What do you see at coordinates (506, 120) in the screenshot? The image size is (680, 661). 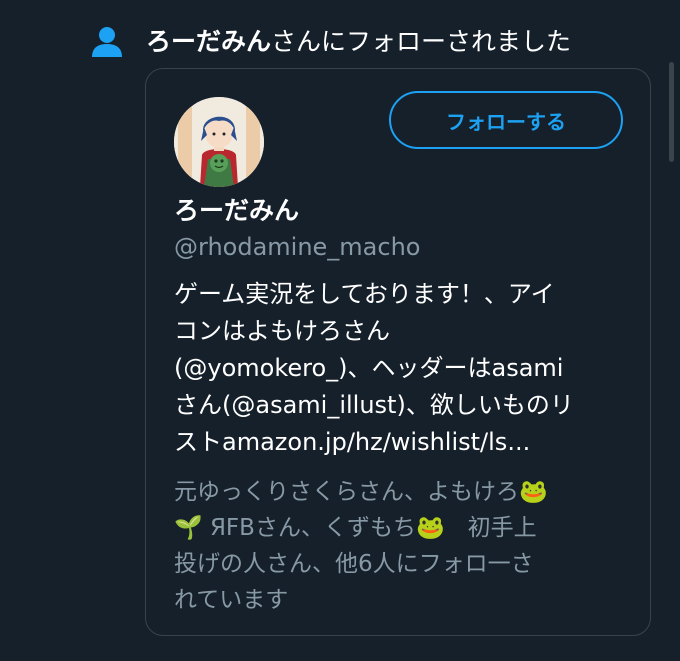 I see `follow-button: フォローする` at bounding box center [506, 120].